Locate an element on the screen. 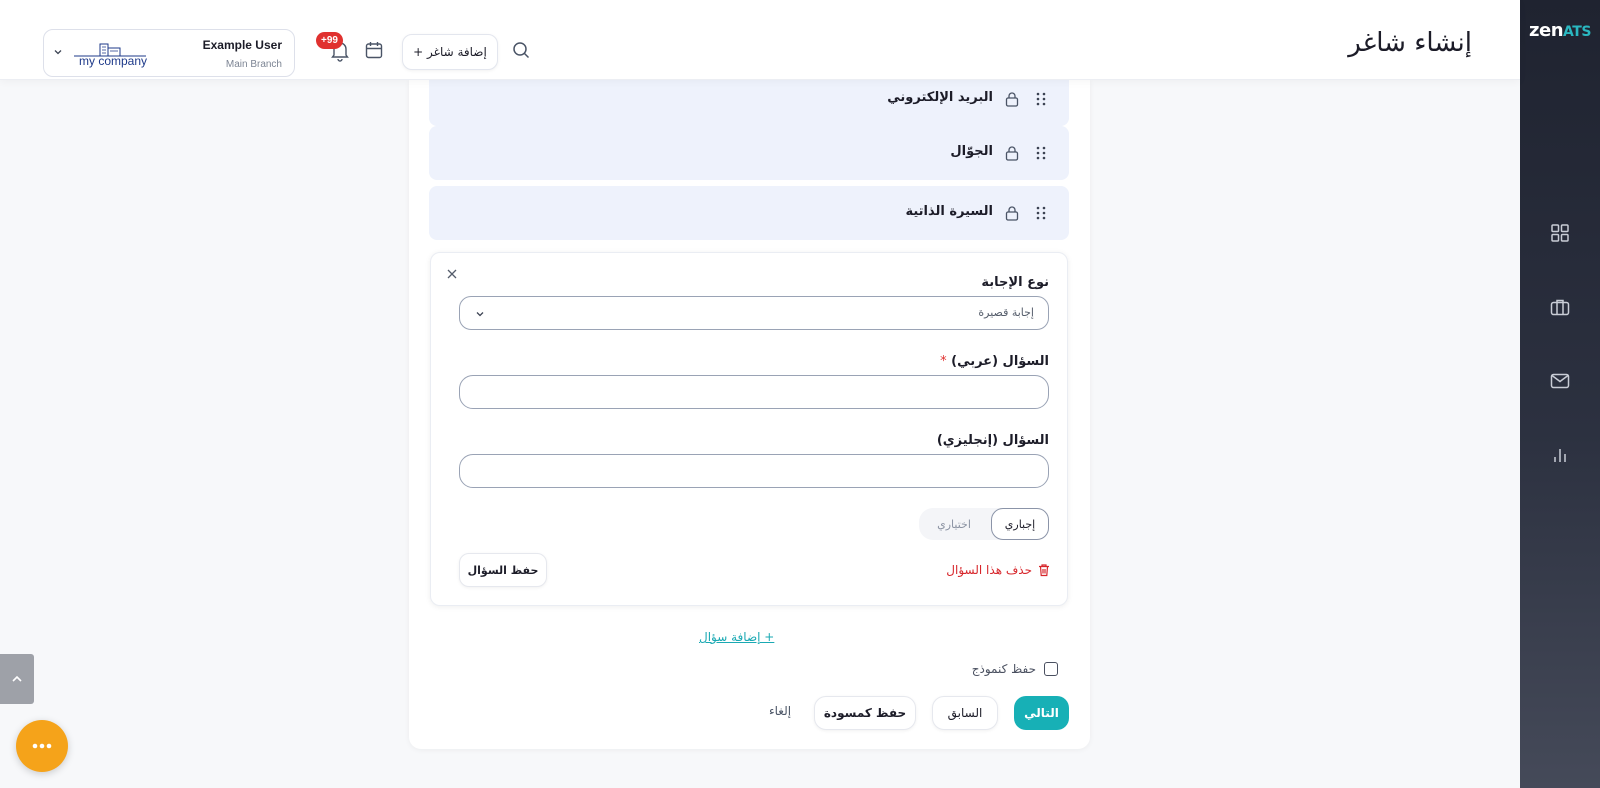  question-en-input is located at coordinates (754, 471).